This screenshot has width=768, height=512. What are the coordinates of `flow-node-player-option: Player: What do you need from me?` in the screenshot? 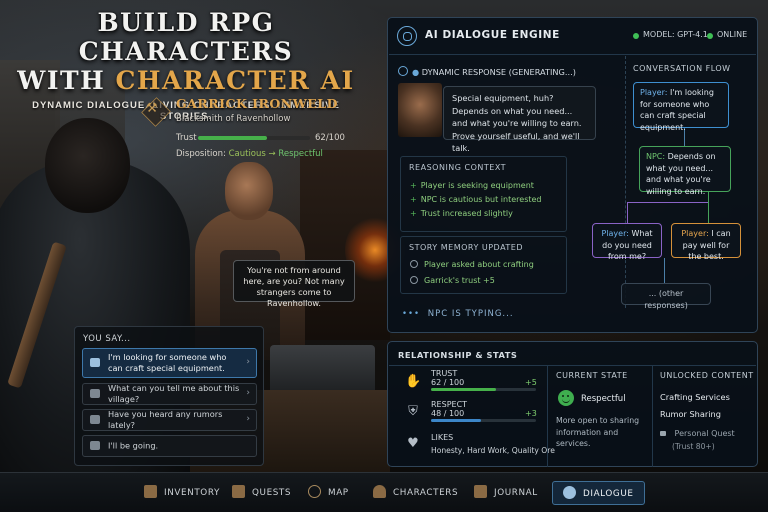 It's located at (627, 242).